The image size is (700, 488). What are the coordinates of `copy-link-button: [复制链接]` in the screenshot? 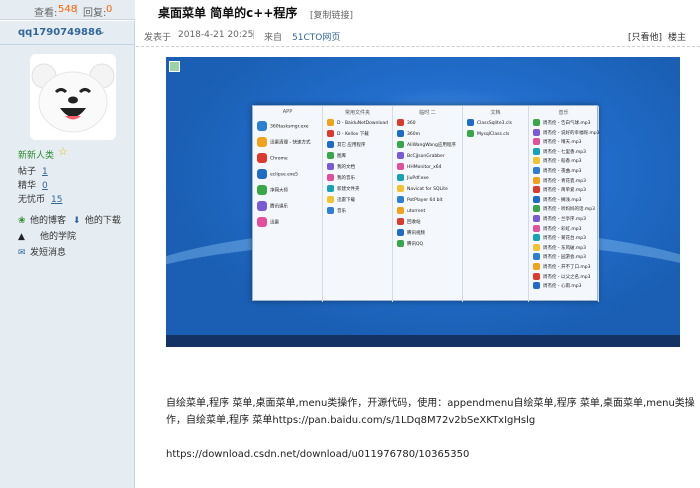 It's located at (331, 14).